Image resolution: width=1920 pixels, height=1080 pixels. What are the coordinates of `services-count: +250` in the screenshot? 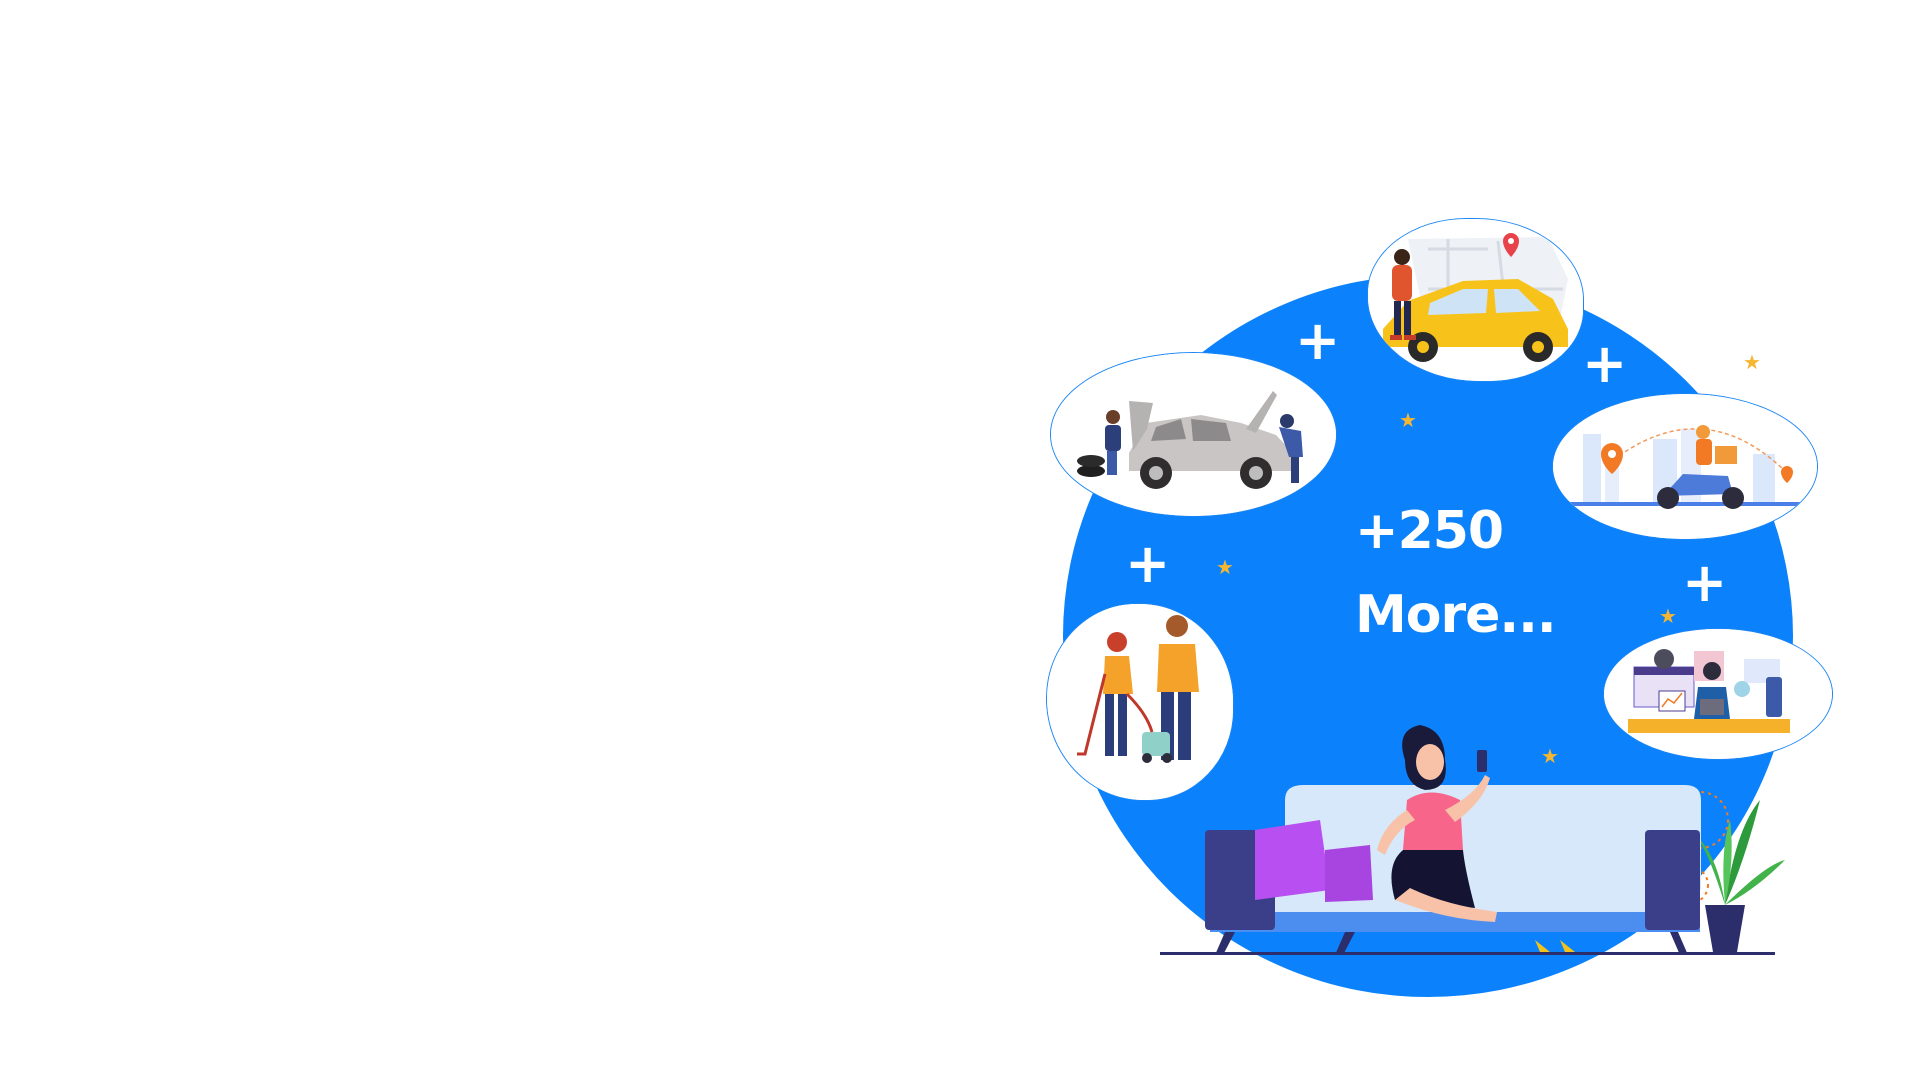 It's located at (1429, 531).